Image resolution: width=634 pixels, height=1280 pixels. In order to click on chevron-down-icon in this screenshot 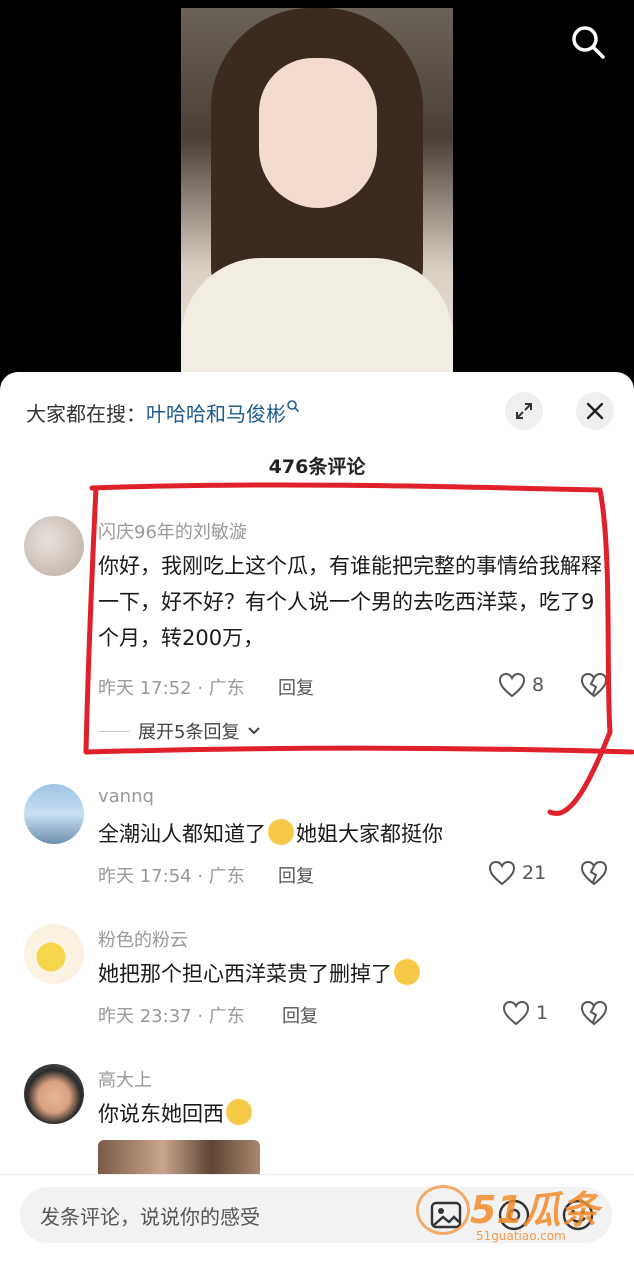, I will do `click(254, 731)`.